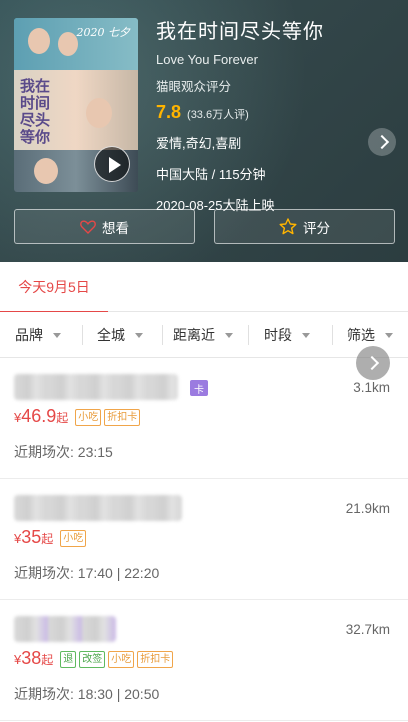 Image resolution: width=408 pixels, height=722 pixels. I want to click on filter-brand: 品牌, so click(38, 335).